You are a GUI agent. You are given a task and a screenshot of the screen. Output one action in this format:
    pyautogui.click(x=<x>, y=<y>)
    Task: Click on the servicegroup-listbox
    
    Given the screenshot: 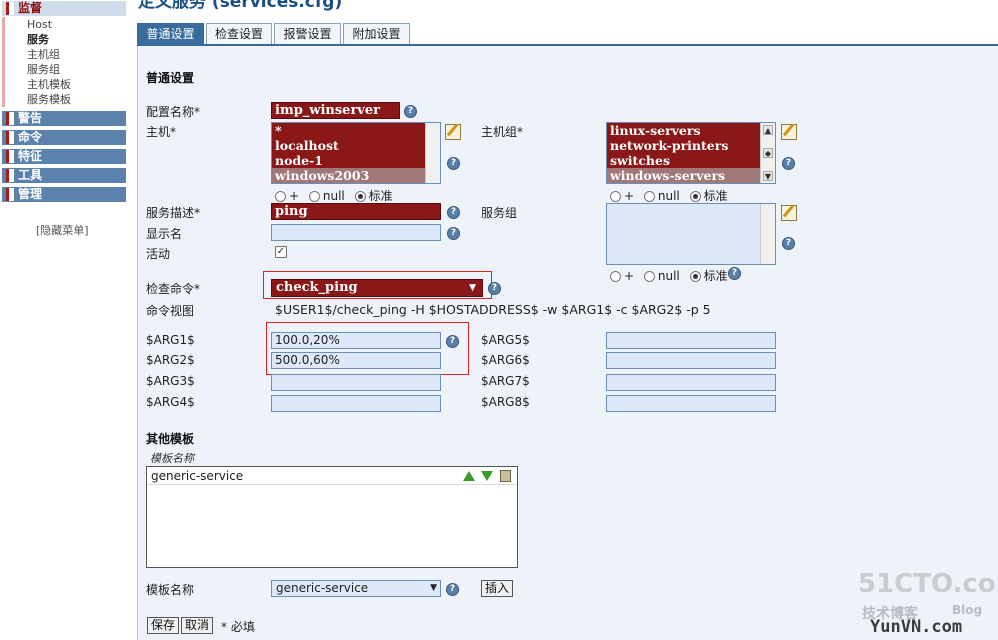 What is the action you would take?
    pyautogui.click(x=691, y=234)
    